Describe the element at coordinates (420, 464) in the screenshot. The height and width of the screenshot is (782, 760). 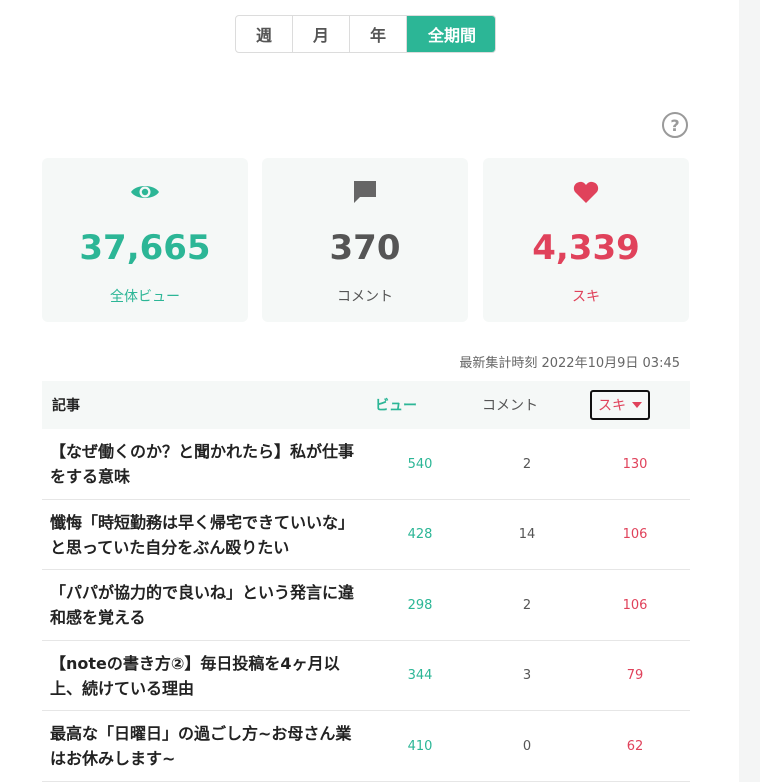
I see `row-views: 540` at that location.